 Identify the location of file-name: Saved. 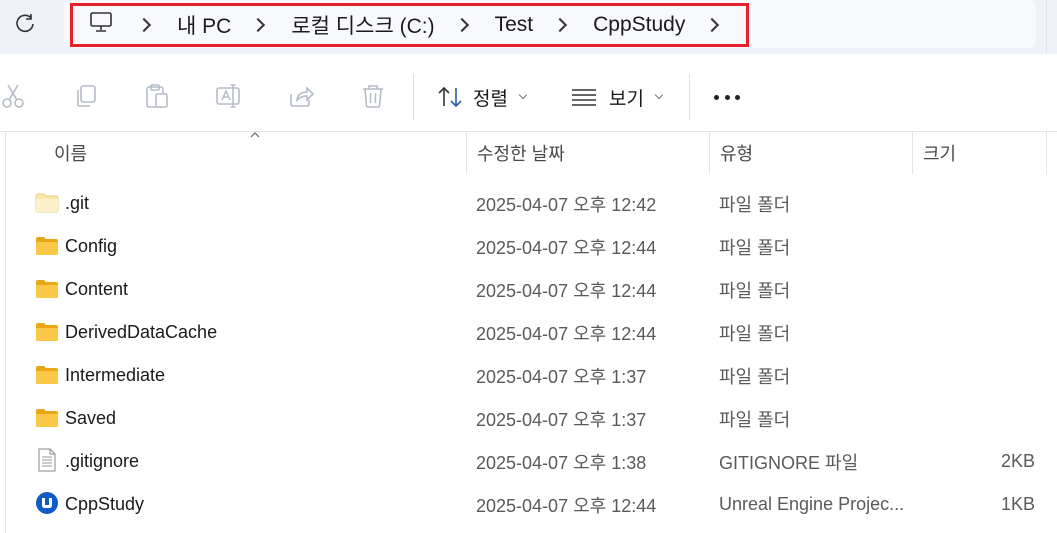
(90, 418).